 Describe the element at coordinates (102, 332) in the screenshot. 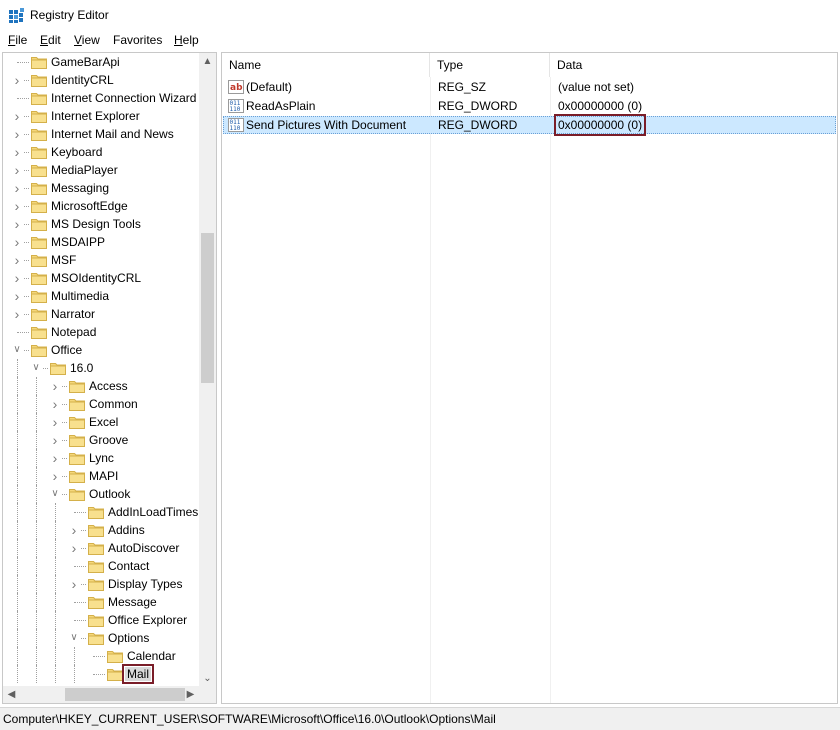

I see `tree-item-notepad: Notepad` at that location.